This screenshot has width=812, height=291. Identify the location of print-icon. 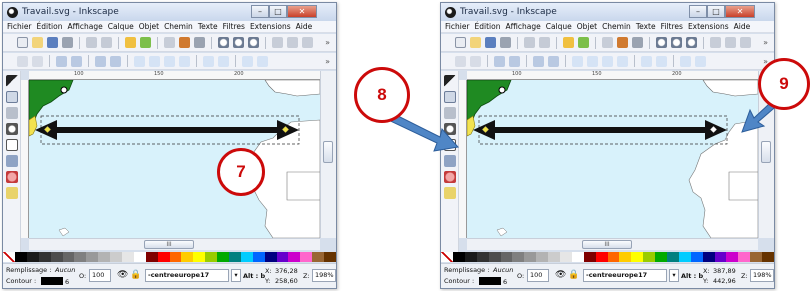
(67, 42).